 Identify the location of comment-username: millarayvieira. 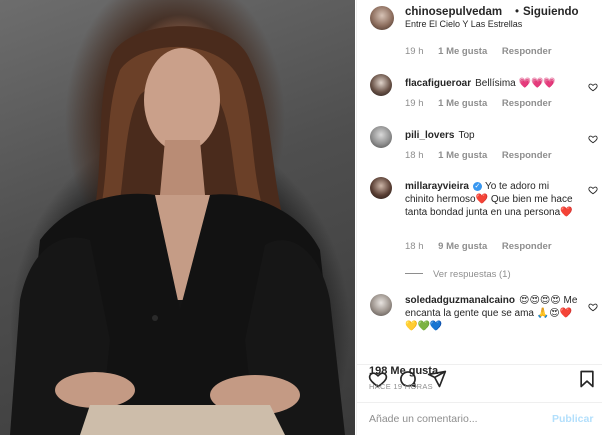
(437, 186).